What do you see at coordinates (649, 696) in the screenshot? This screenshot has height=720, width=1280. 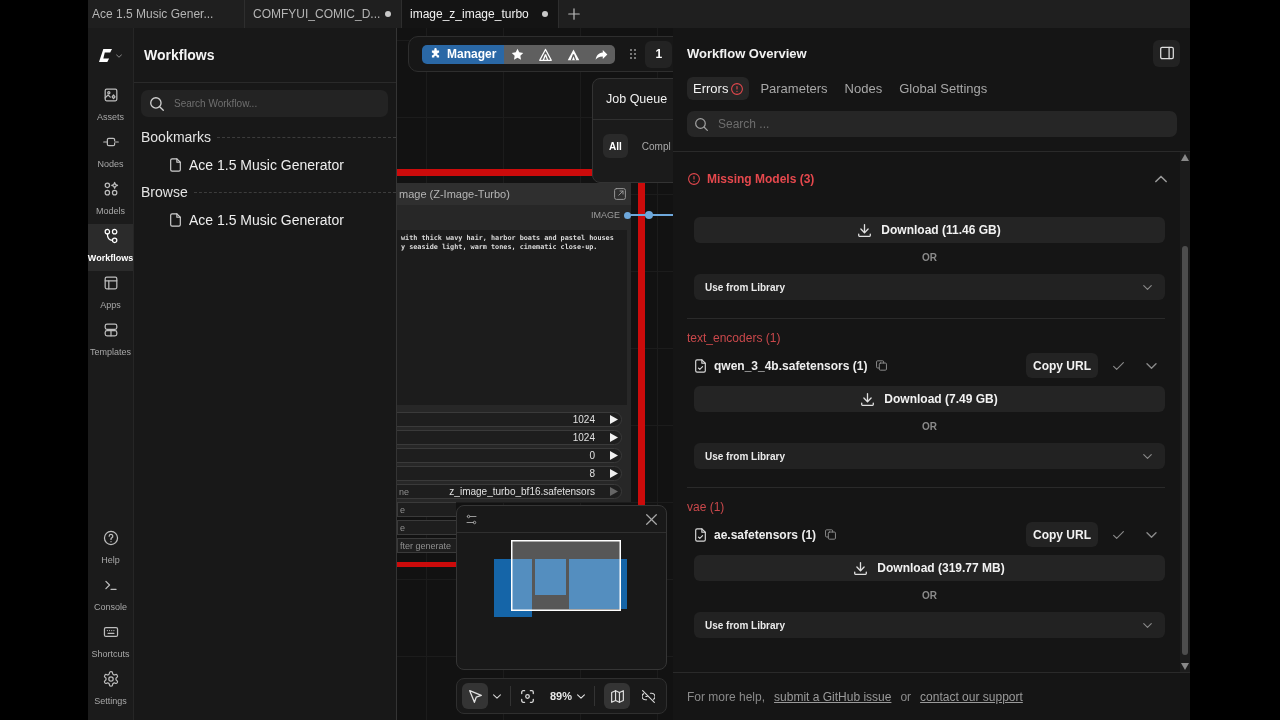 I see `link-off-icon` at bounding box center [649, 696].